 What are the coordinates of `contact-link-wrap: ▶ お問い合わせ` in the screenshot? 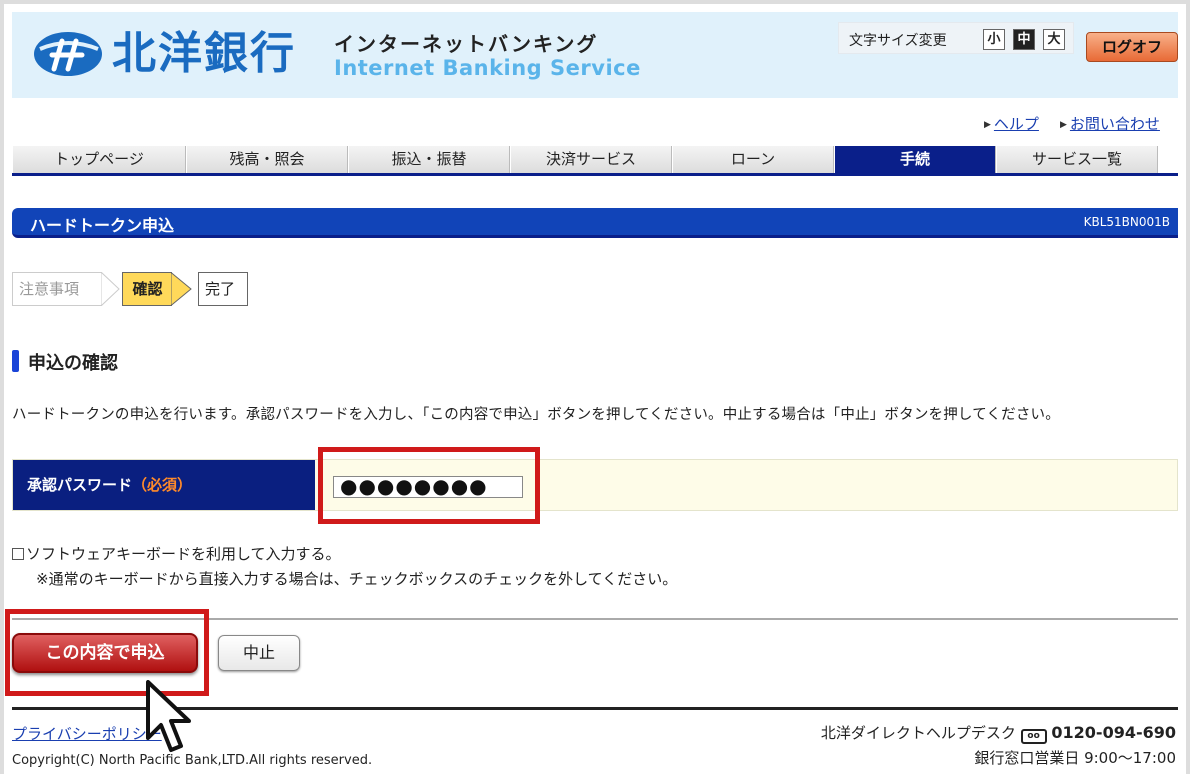 It's located at (1110, 123).